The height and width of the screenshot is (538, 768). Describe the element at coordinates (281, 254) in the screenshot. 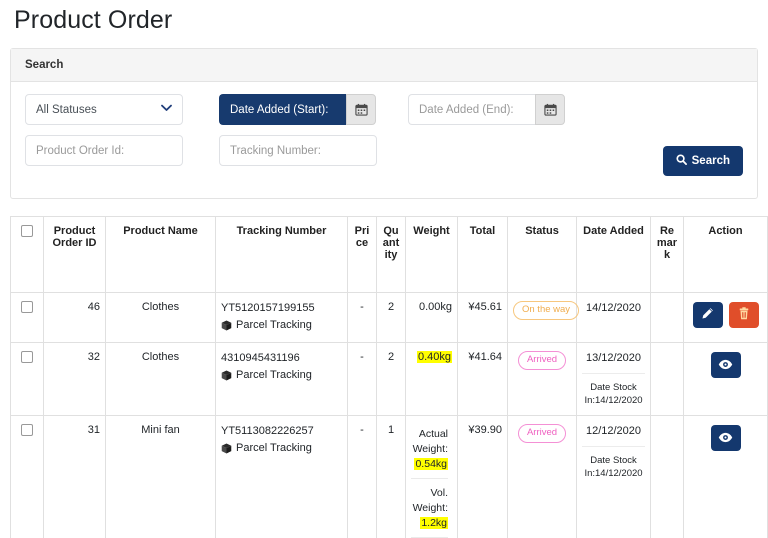

I see `header-tracking-number: Tracking Number` at that location.